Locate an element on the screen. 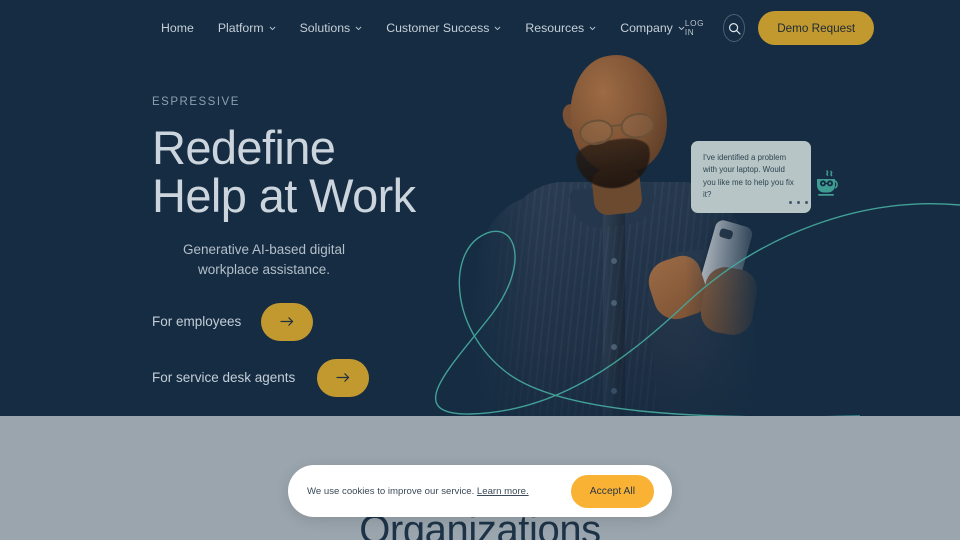 The image size is (960, 540). cta-label-employees: For employees is located at coordinates (197, 322).